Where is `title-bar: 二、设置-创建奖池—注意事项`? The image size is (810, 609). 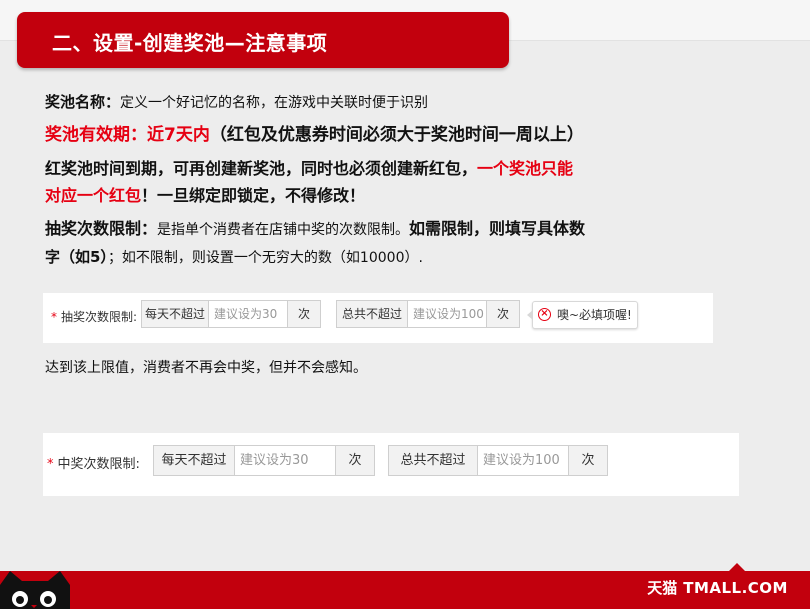
title-bar: 二、设置-创建奖池—注意事项 is located at coordinates (263, 40).